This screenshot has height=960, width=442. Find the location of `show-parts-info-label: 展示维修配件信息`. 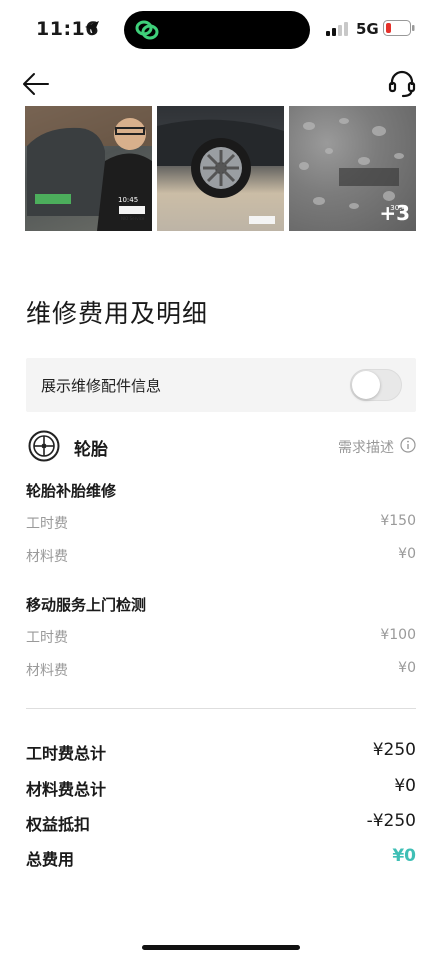

show-parts-info-label: 展示维修配件信息 is located at coordinates (101, 386).